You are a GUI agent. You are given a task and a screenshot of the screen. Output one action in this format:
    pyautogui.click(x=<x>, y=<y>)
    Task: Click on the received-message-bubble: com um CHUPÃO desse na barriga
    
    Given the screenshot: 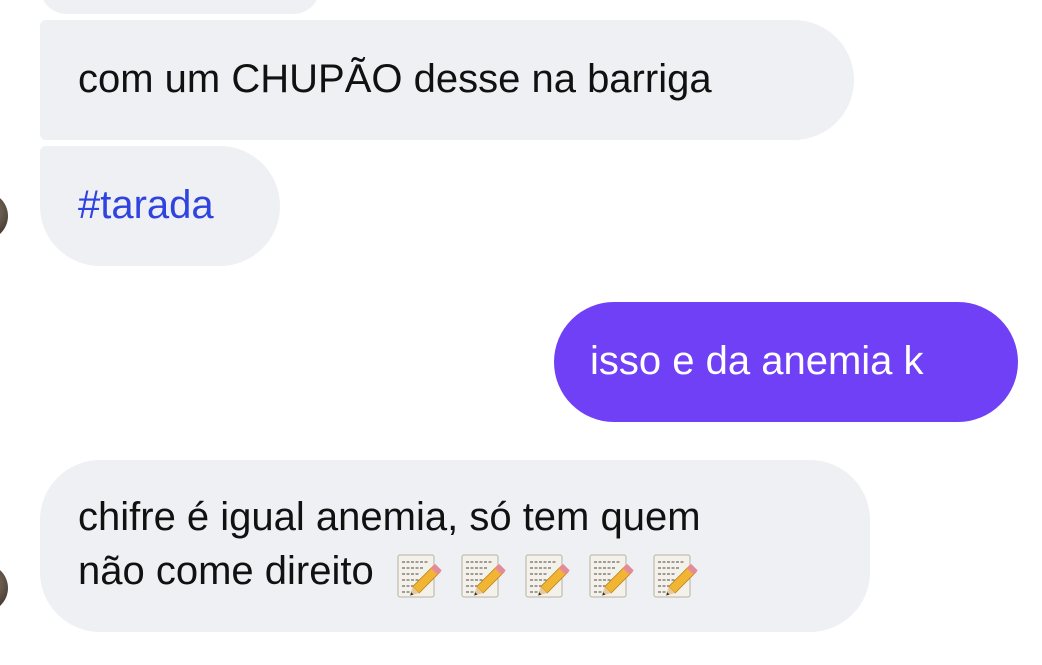 What is the action you would take?
    pyautogui.click(x=447, y=80)
    